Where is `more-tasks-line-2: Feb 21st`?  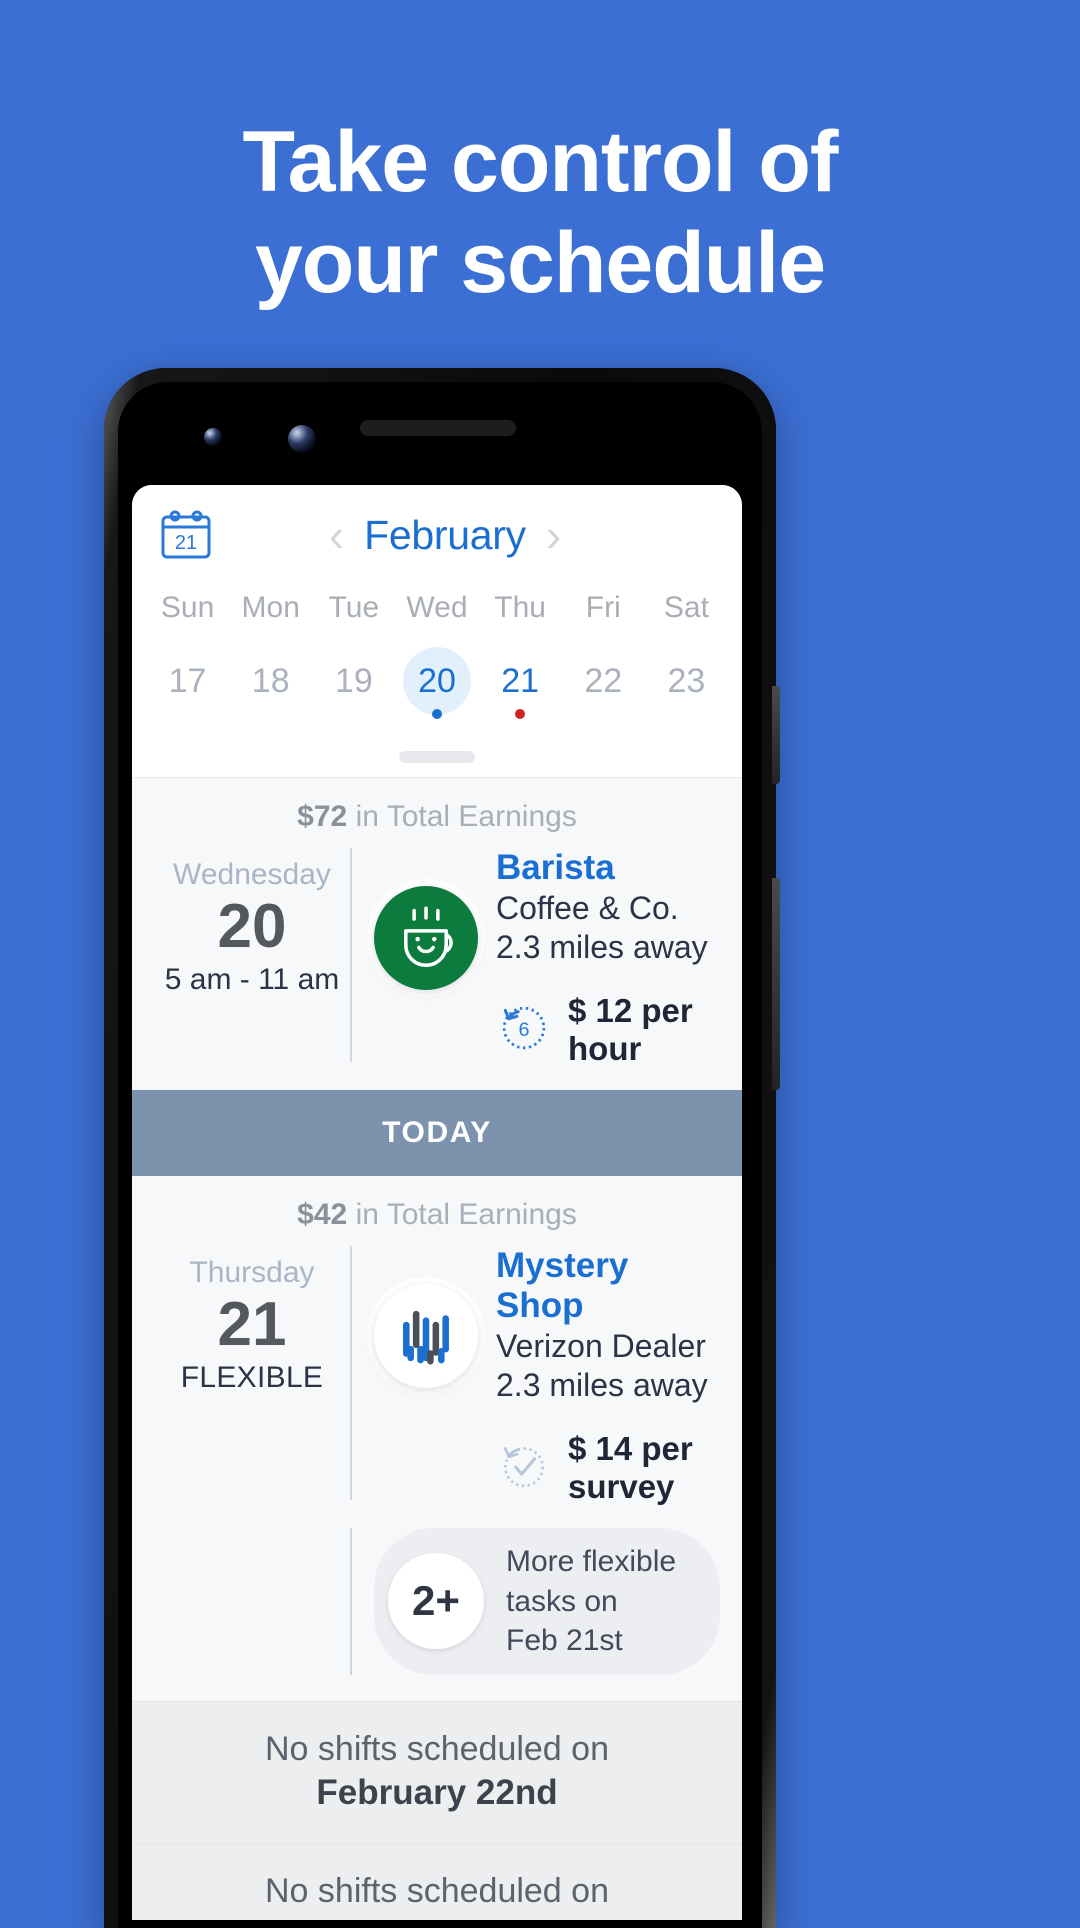 more-tasks-line-2: Feb 21st is located at coordinates (564, 1641).